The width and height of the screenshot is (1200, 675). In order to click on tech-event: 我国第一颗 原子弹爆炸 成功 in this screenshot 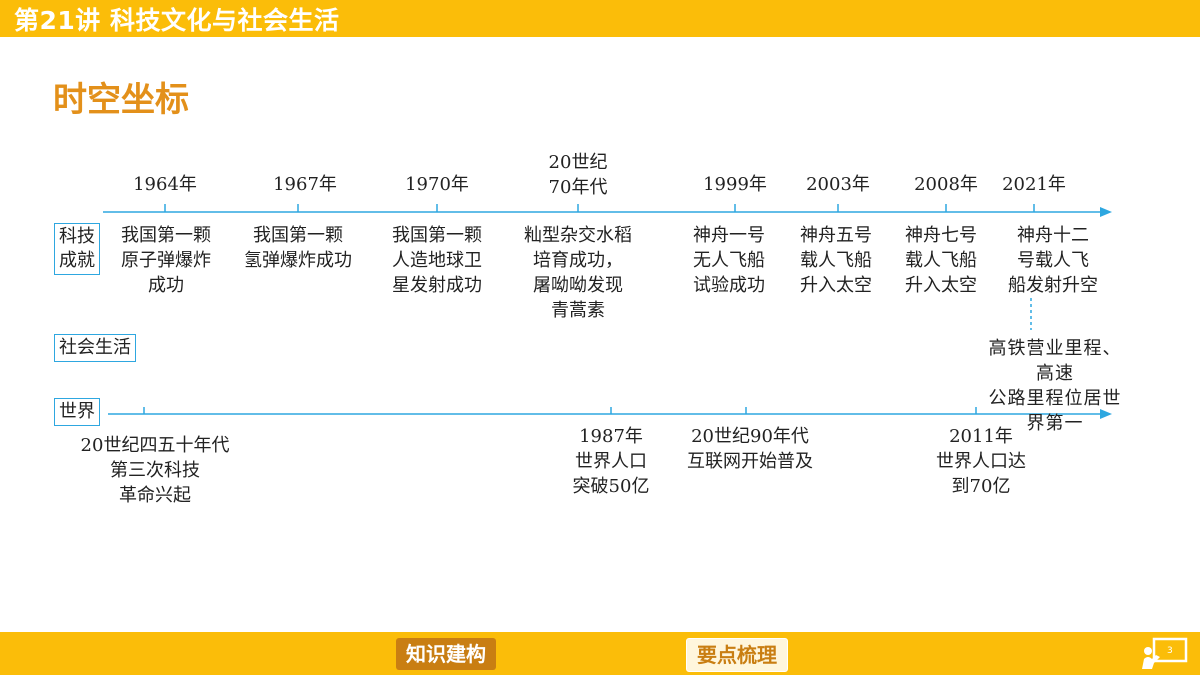, I will do `click(166, 260)`.